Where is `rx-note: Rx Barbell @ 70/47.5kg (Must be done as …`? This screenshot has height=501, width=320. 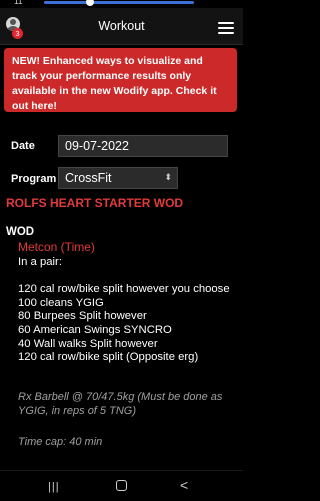
rx-note: Rx Barbell @ 70/47.5kg (Must be done as … is located at coordinates (120, 404).